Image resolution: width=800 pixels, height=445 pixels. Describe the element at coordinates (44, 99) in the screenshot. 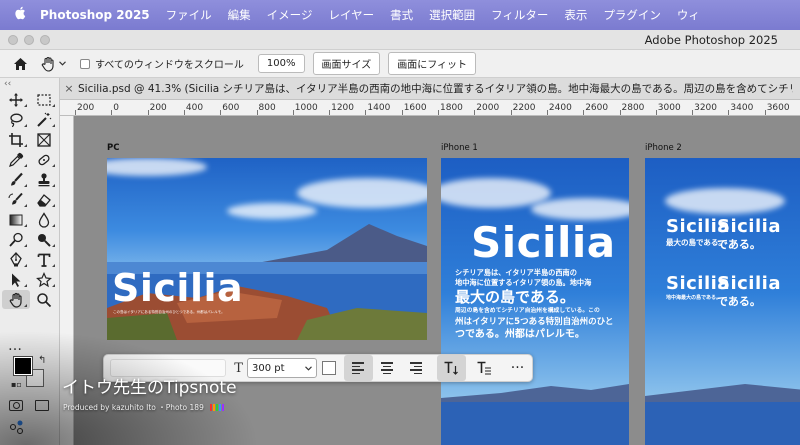

I see `marquee-tool` at that location.